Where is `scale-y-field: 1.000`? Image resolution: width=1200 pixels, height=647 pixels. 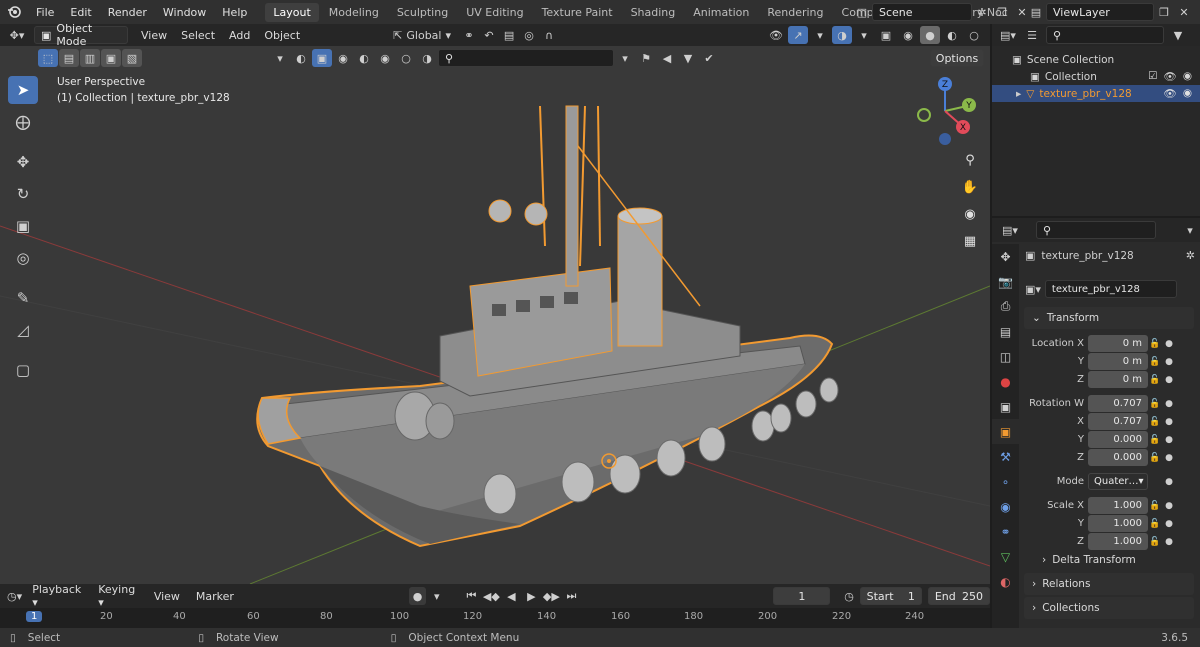 scale-y-field: 1.000 is located at coordinates (1118, 523).